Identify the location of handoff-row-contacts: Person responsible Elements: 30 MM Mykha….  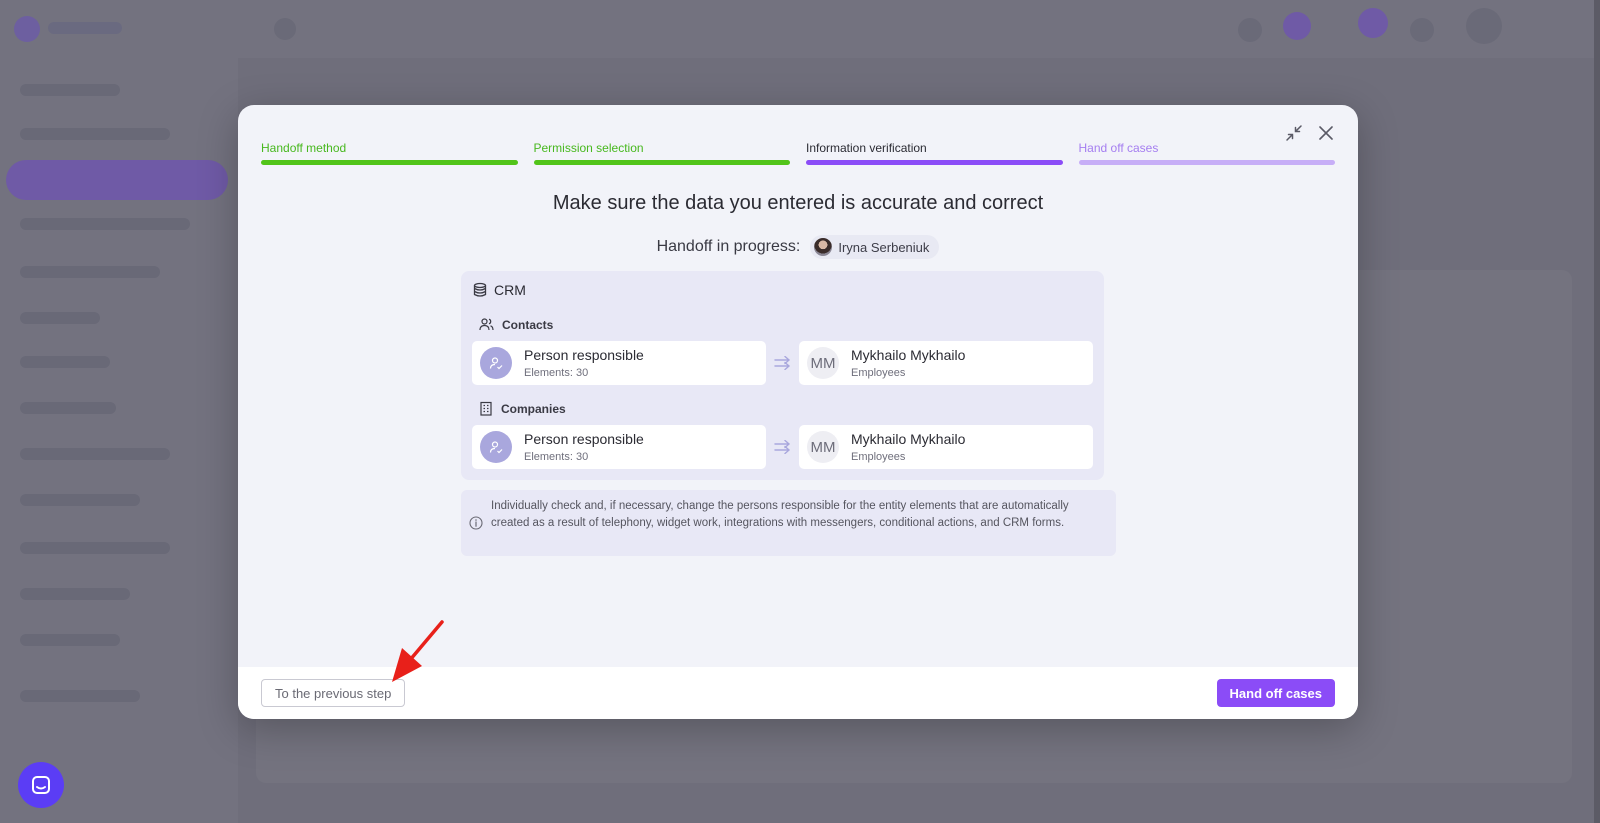
(782, 363).